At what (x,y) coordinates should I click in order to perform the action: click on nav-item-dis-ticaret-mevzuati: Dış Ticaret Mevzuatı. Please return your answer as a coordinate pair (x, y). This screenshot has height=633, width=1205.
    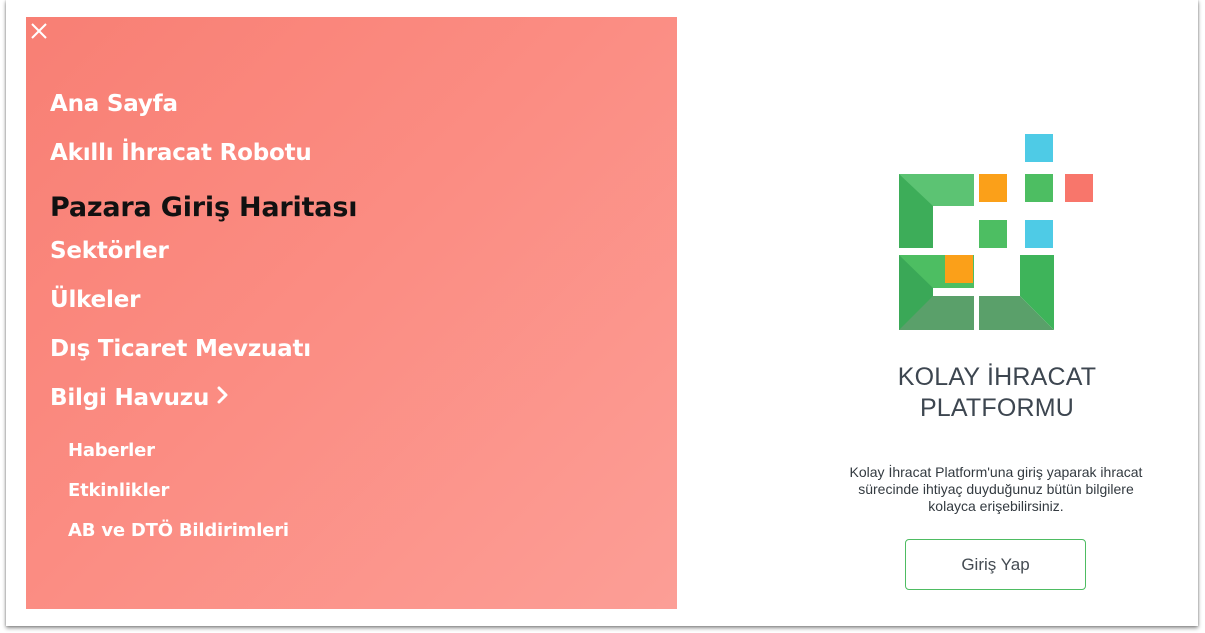
    Looking at the image, I should click on (180, 349).